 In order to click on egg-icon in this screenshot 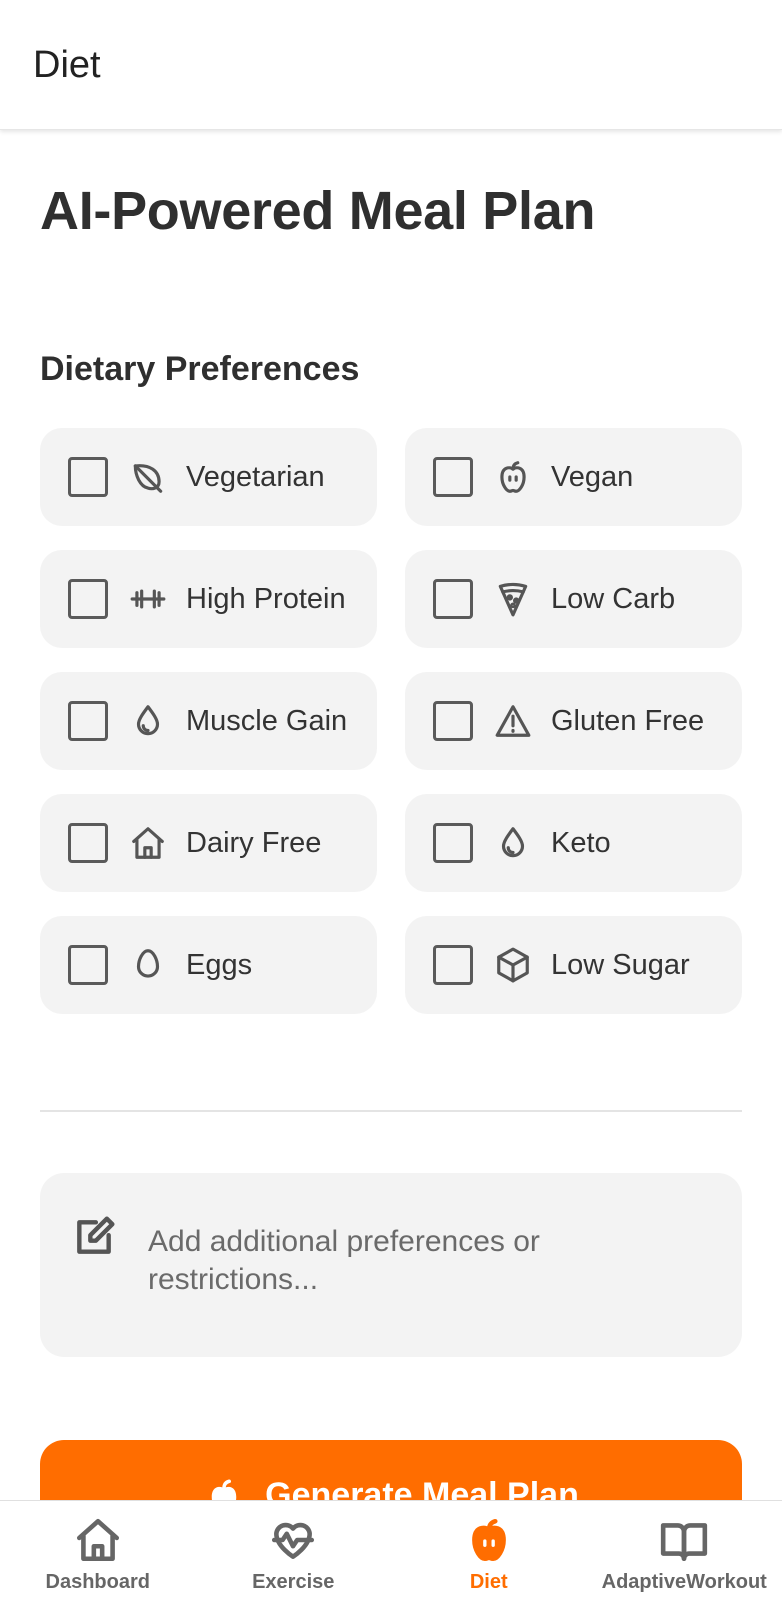, I will do `click(148, 965)`.